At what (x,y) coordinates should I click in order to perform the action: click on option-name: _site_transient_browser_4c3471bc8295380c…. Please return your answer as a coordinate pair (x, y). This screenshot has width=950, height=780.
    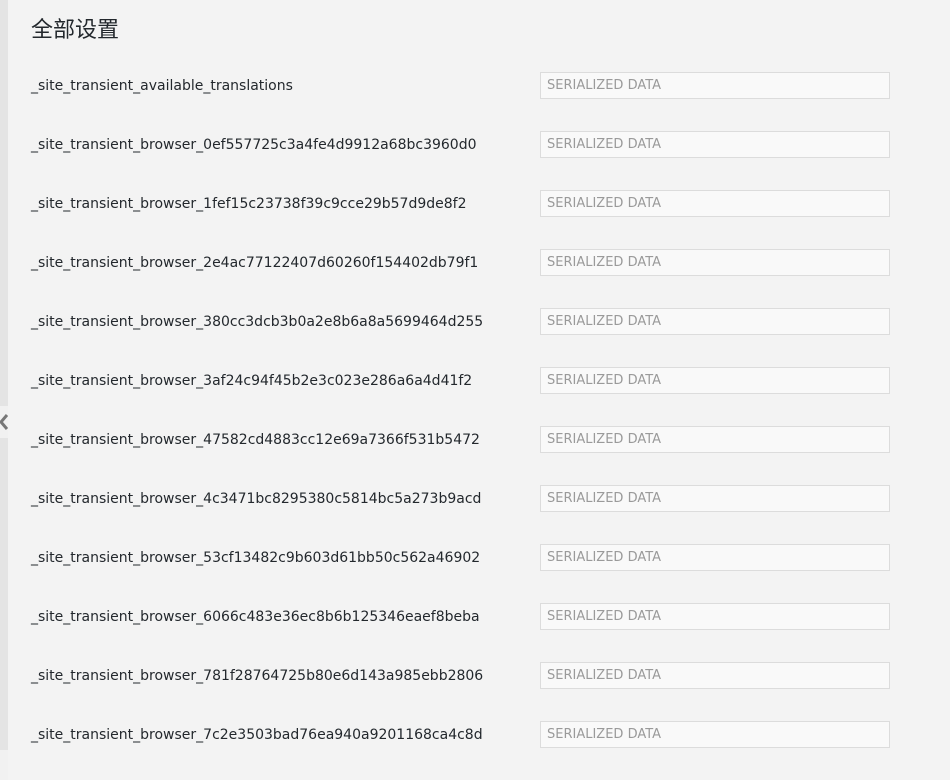
    Looking at the image, I should click on (256, 499).